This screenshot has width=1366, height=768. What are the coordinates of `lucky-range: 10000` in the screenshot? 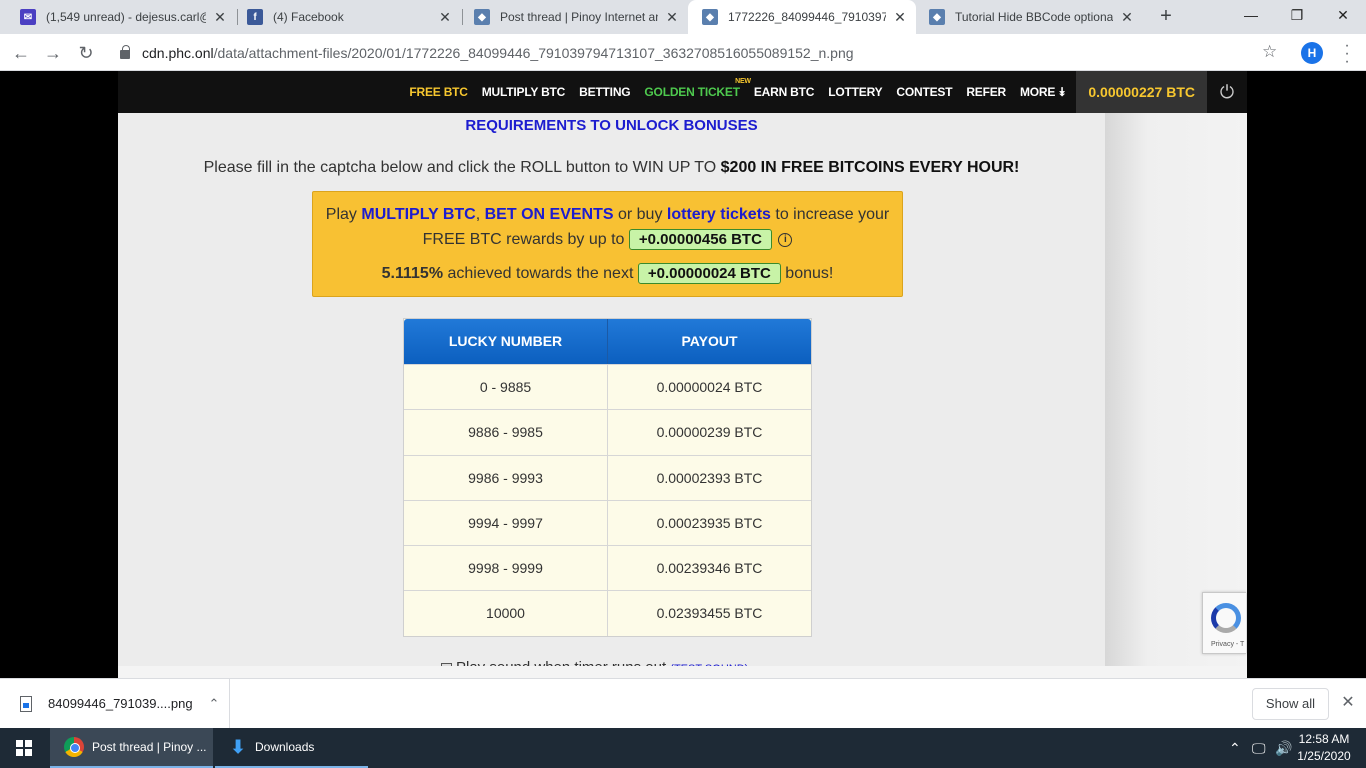 It's located at (506, 613).